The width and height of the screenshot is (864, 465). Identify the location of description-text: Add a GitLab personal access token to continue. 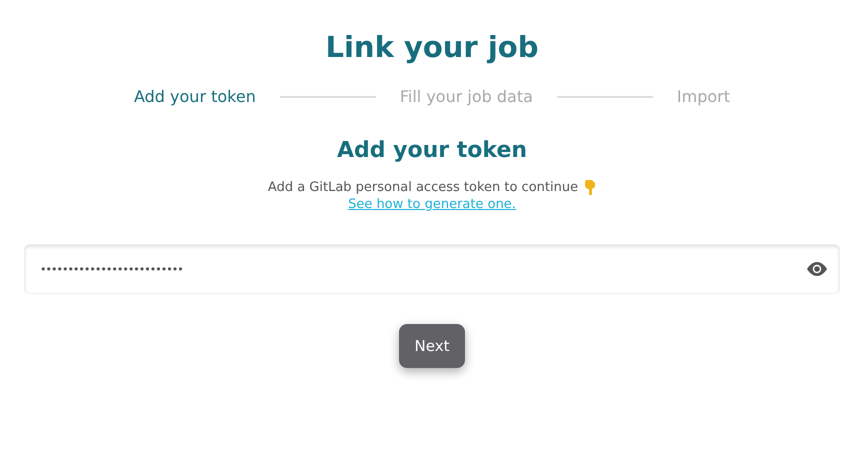
(423, 187).